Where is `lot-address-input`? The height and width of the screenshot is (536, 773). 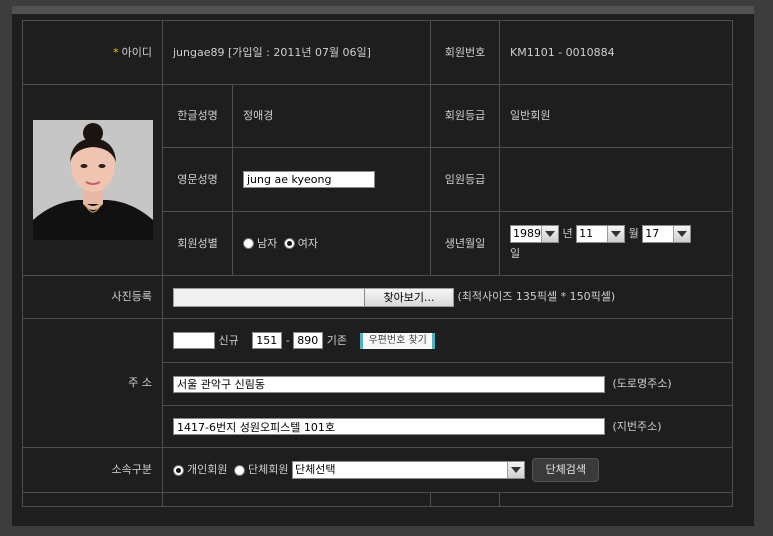
lot-address-input is located at coordinates (389, 426).